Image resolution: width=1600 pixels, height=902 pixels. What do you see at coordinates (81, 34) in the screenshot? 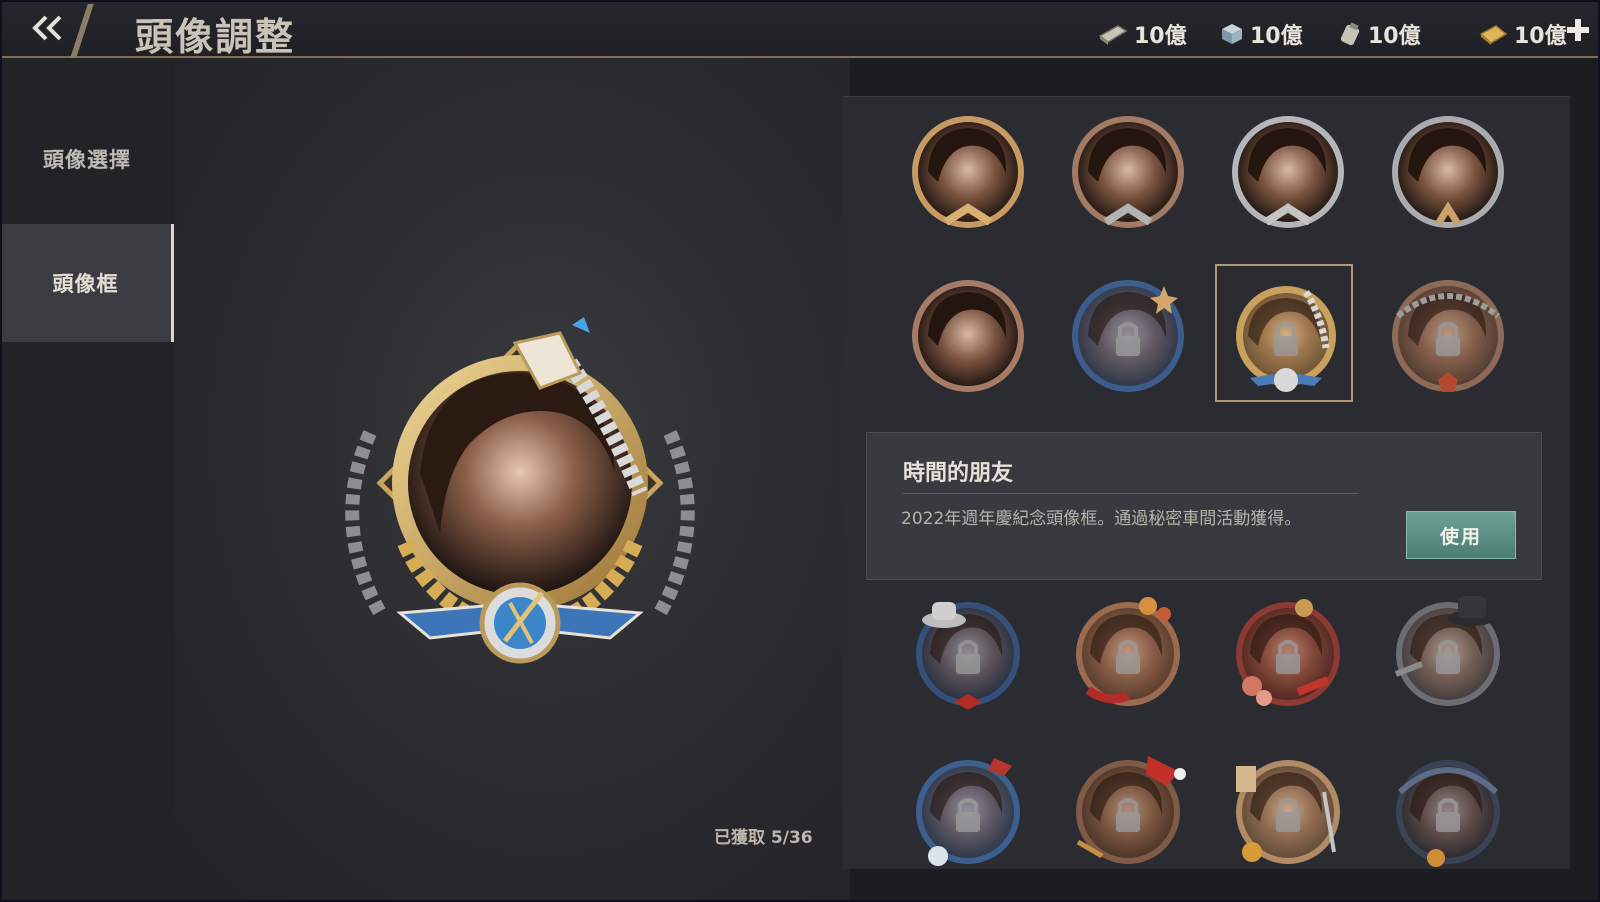
I see `title-divider` at bounding box center [81, 34].